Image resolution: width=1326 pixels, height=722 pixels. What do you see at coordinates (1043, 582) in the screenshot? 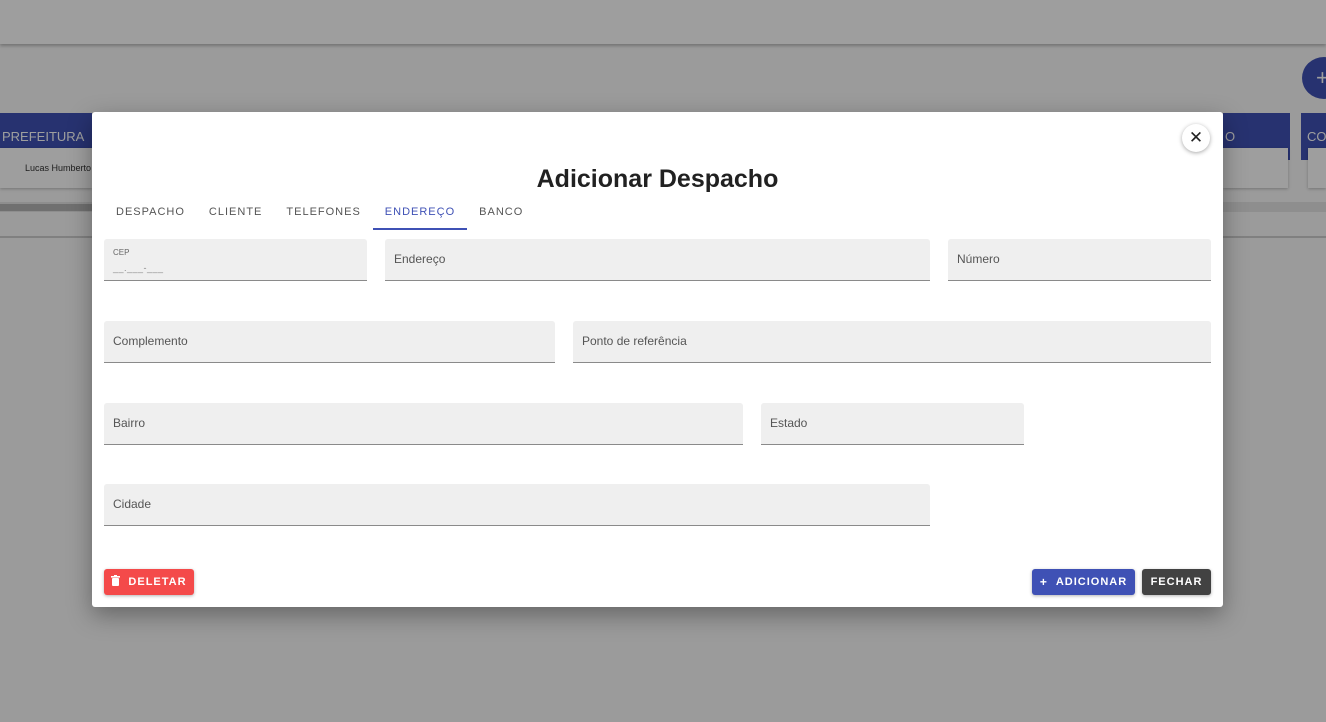
I see `plus-icon: +` at bounding box center [1043, 582].